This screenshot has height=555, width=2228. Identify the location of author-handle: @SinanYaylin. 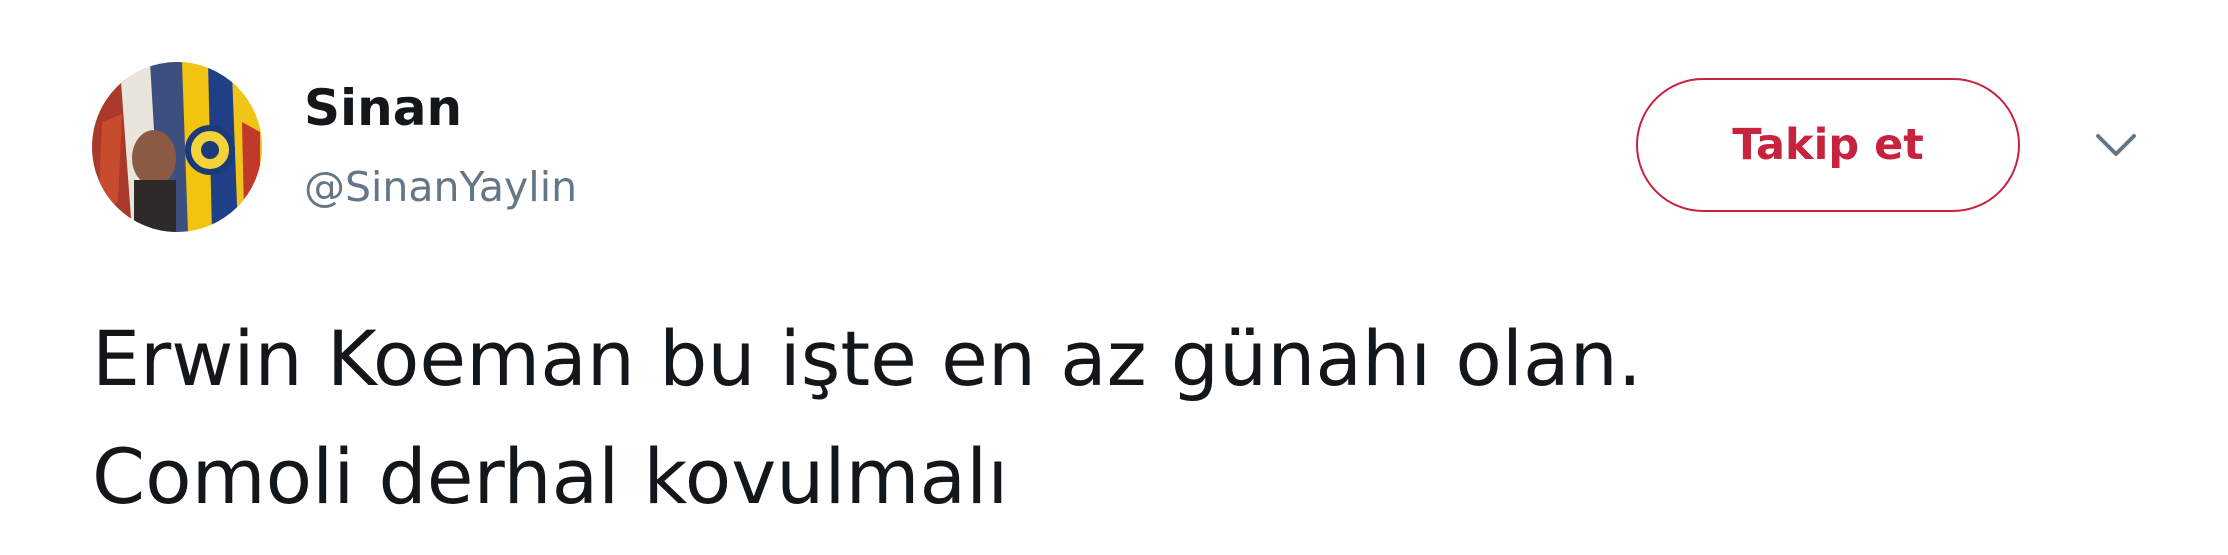
(440, 187).